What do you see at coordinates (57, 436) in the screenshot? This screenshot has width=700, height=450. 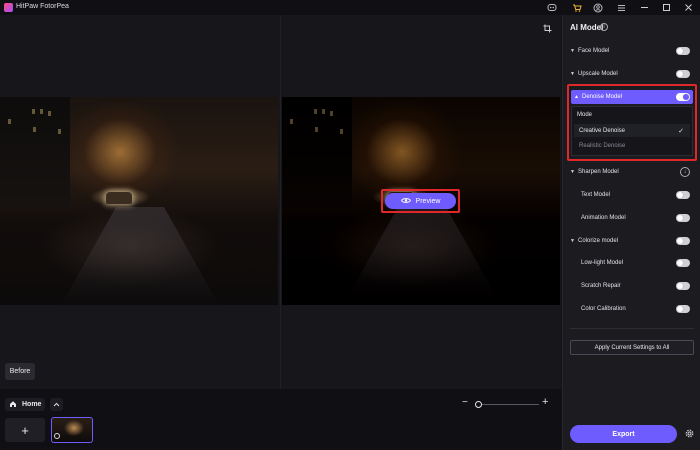 I see `thumbnail-status-icon` at bounding box center [57, 436].